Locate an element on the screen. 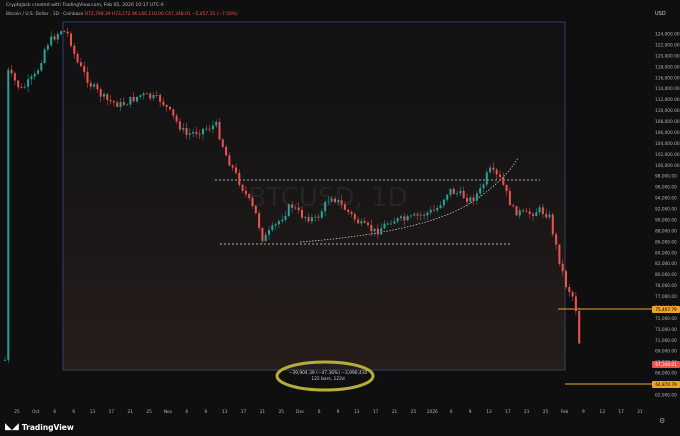  price-tick-label: 106,000.00 is located at coordinates (667, 133).